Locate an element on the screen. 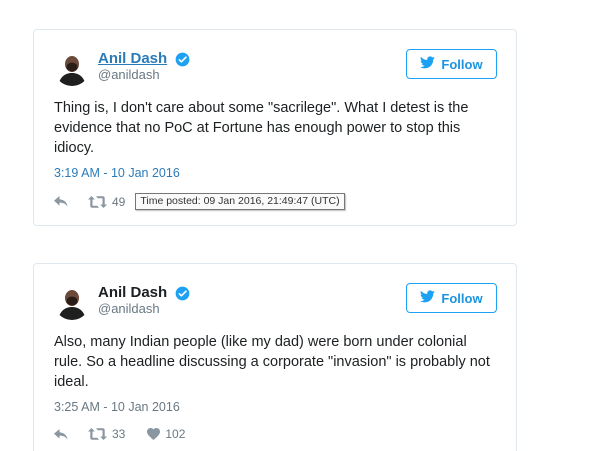 Image resolution: width=600 pixels, height=451 pixels. like-button: 102 is located at coordinates (166, 434).